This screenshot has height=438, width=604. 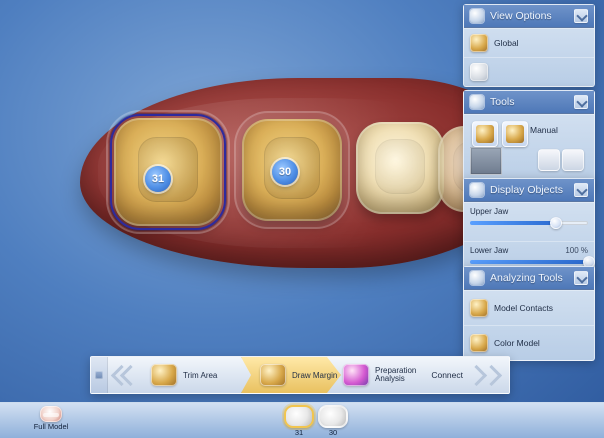 What do you see at coordinates (526, 278) in the screenshot?
I see `panel-title: Analyzing Tools` at bounding box center [526, 278].